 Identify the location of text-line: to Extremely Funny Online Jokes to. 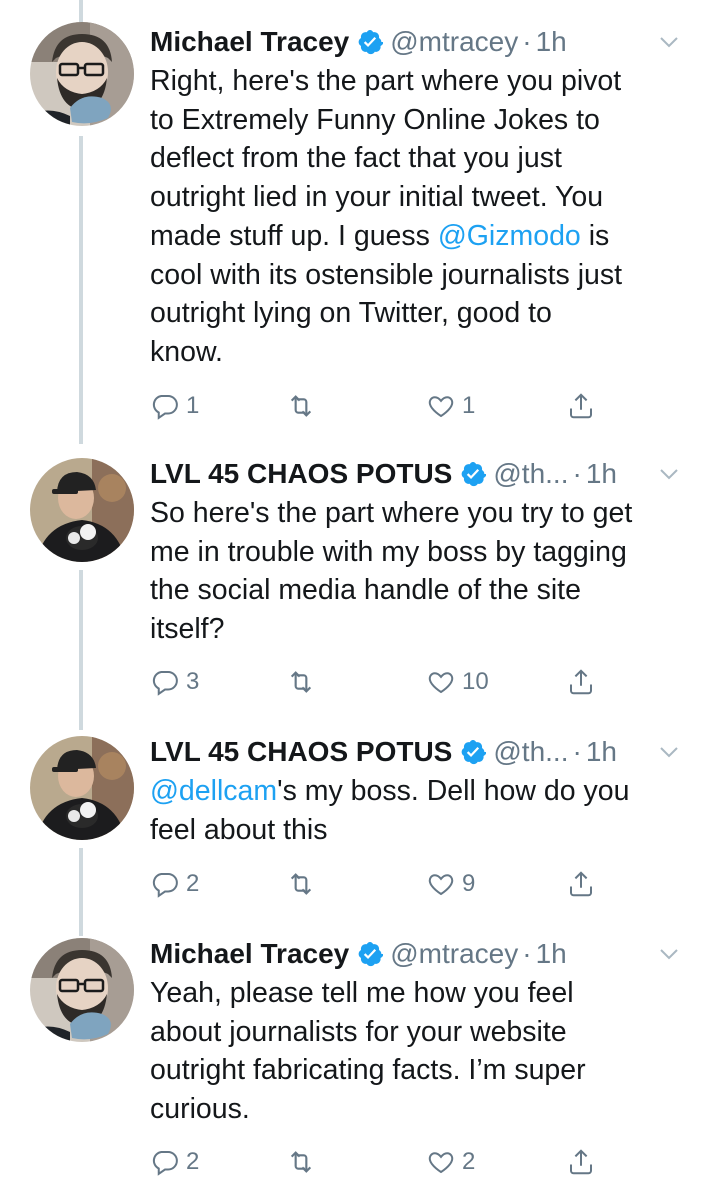
(375, 119).